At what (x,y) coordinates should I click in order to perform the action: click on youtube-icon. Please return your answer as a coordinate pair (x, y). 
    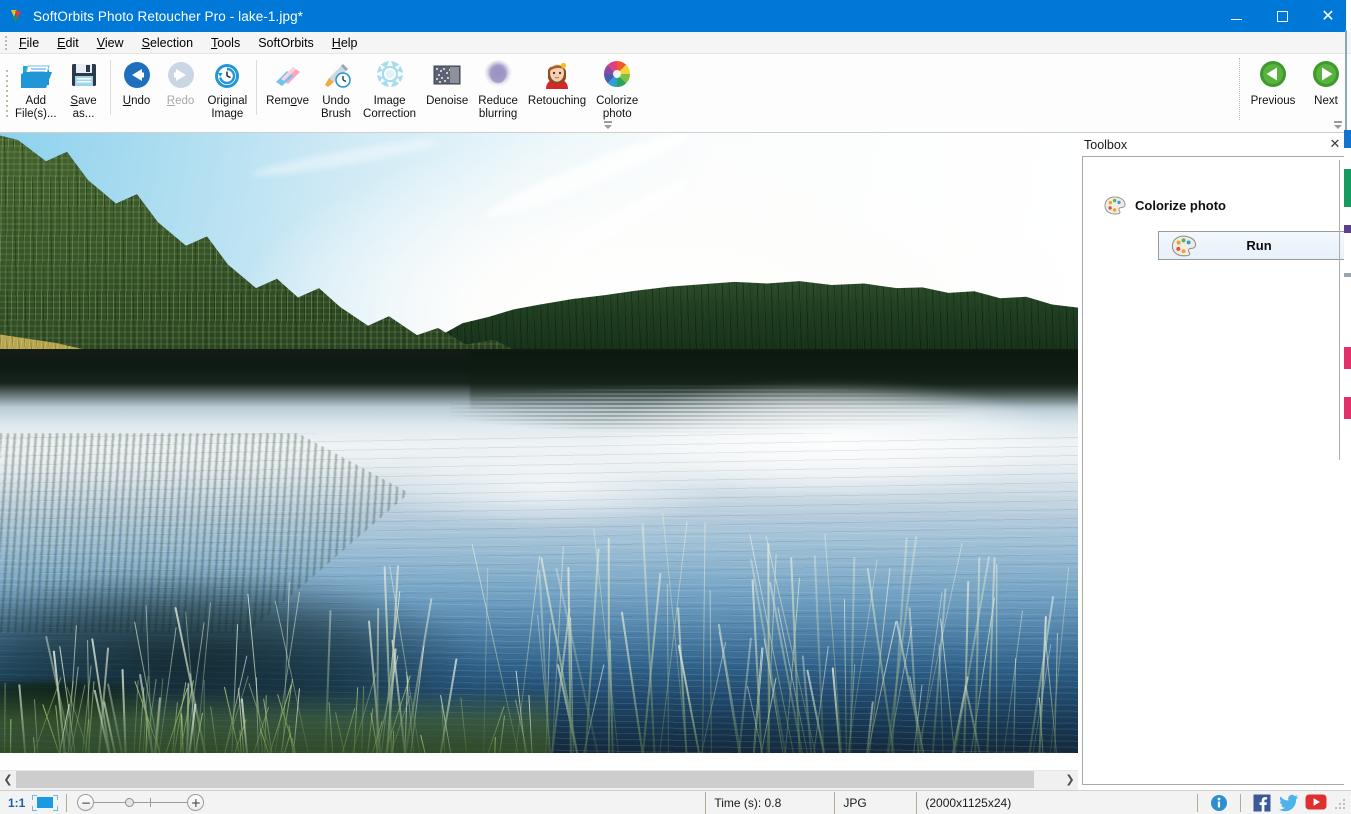
    Looking at the image, I should click on (1316, 803).